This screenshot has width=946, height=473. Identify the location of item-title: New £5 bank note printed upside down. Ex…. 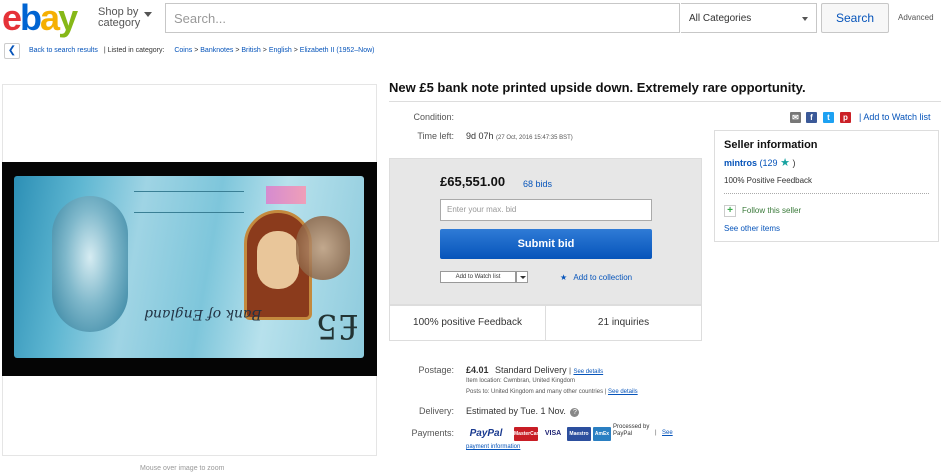
(597, 87).